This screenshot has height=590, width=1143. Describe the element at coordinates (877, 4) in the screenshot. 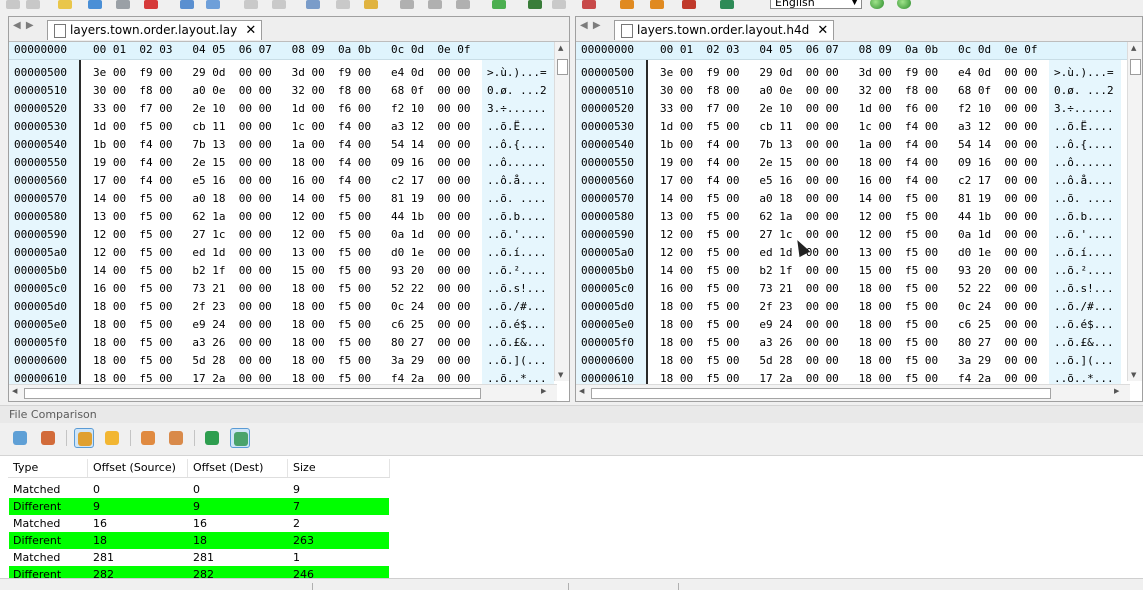

I see `globe-icon` at that location.